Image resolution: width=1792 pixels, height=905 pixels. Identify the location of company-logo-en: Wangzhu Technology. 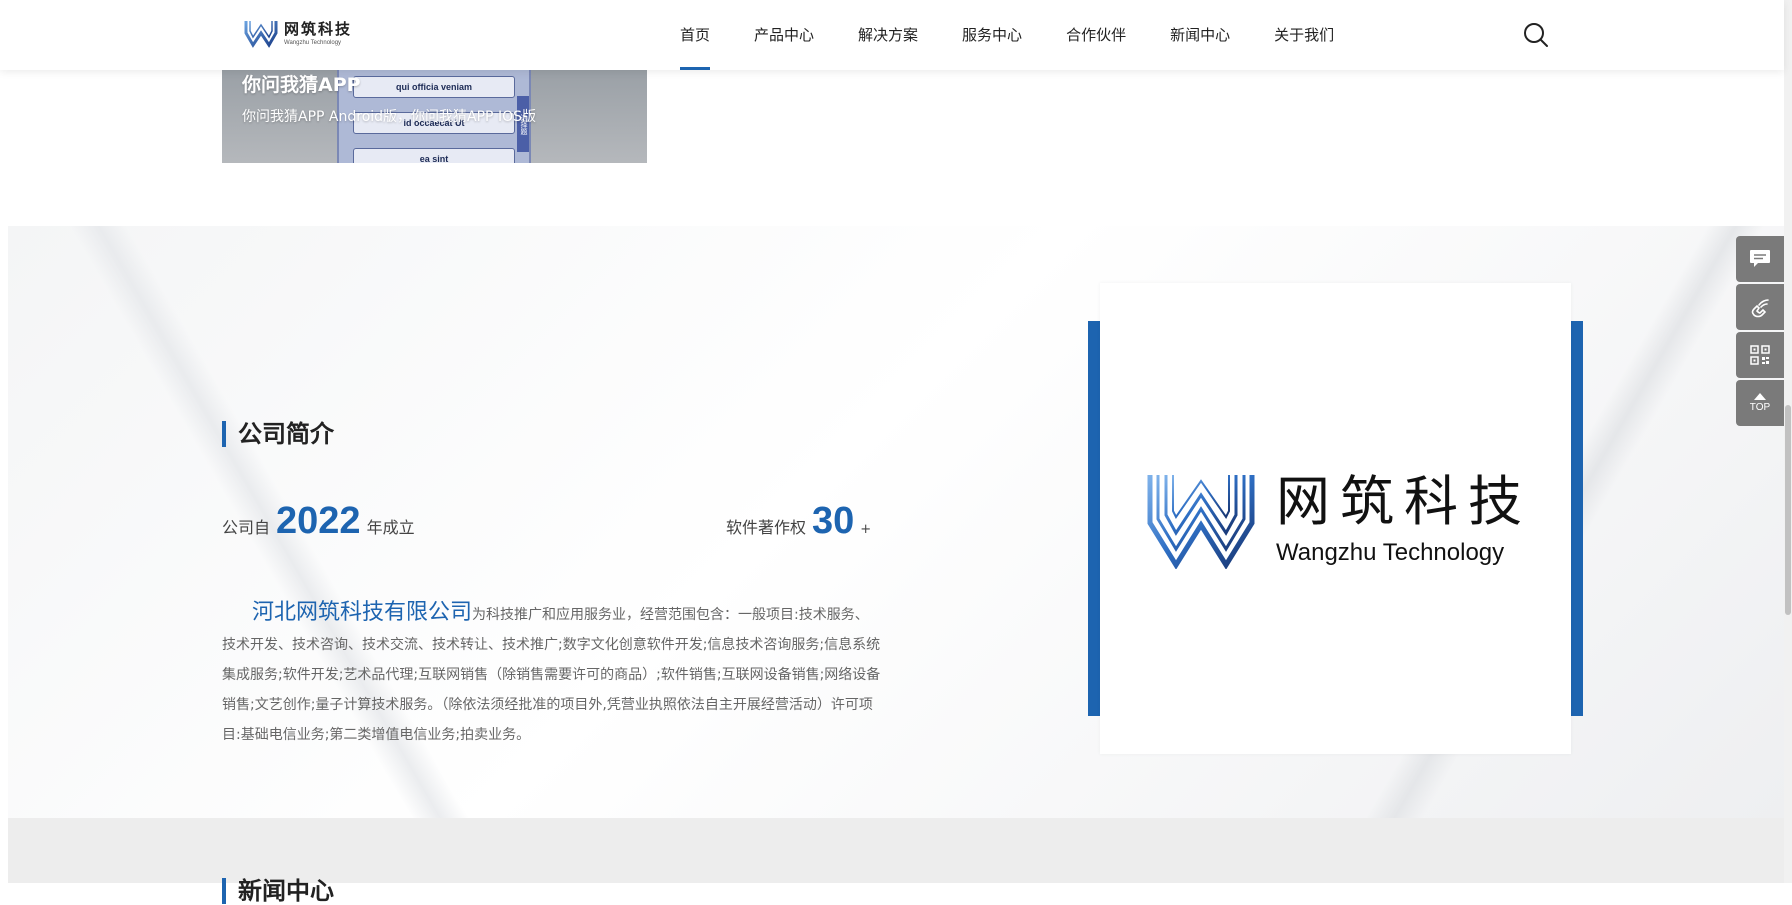
(1390, 552).